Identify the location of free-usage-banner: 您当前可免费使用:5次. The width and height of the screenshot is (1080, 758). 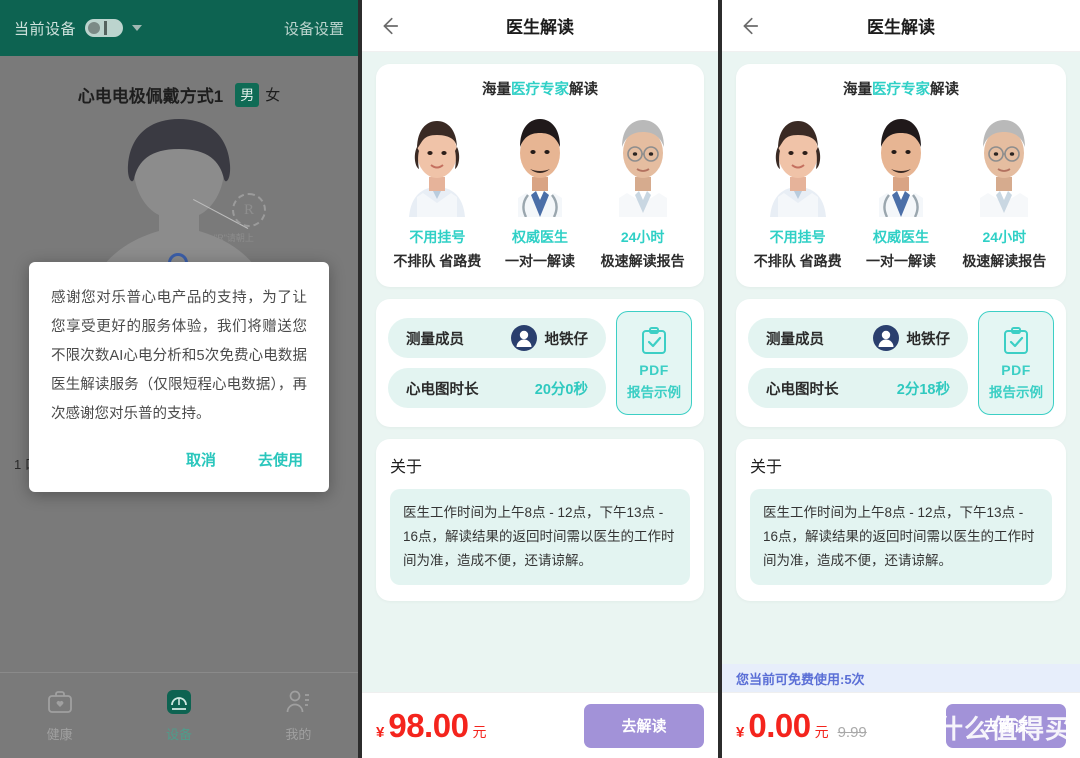
(901, 678).